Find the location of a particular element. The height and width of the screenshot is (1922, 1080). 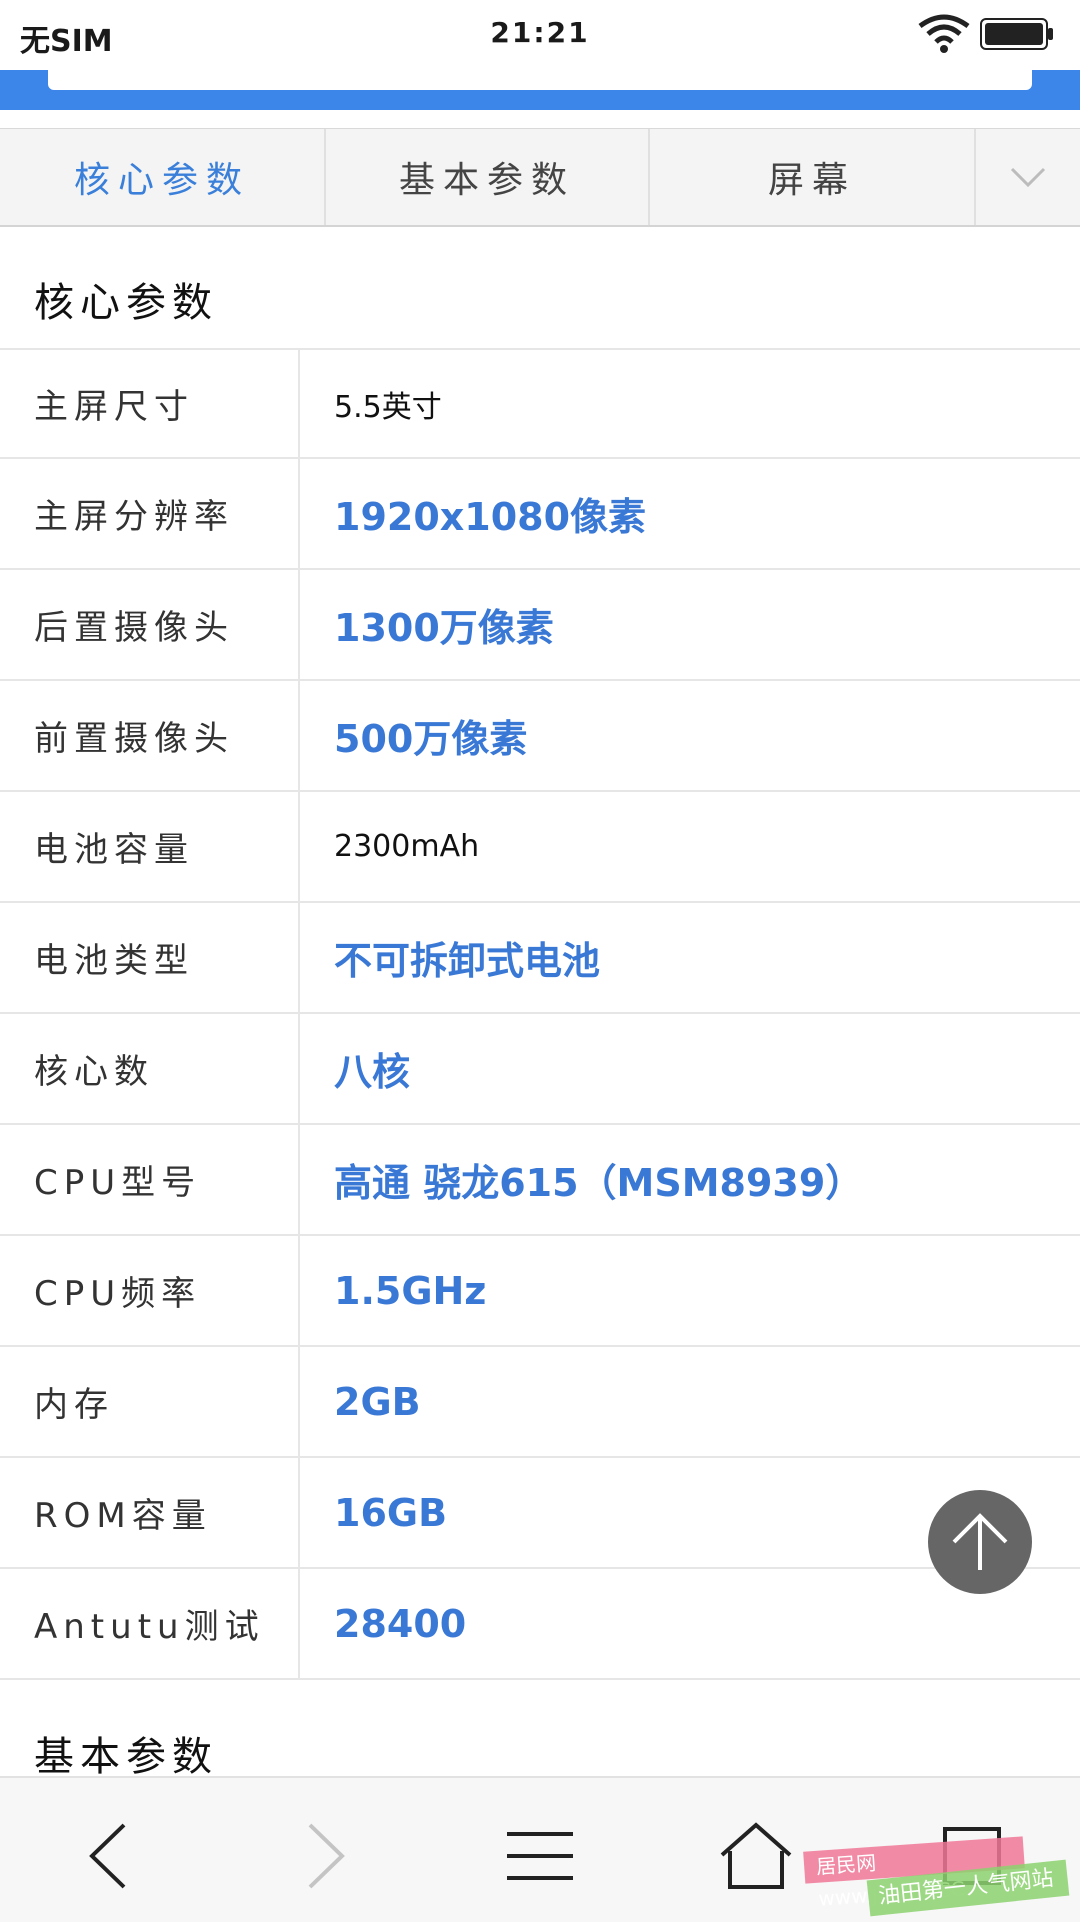

spec-label: Antutu测试 is located at coordinates (150, 1623).